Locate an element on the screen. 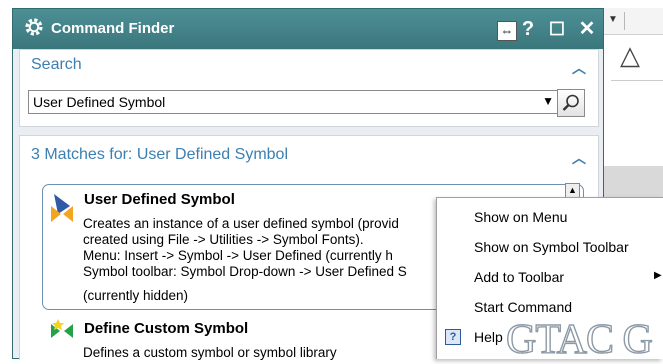 Image resolution: width=663 pixels, height=364 pixels. help-button: ? is located at coordinates (528, 29).